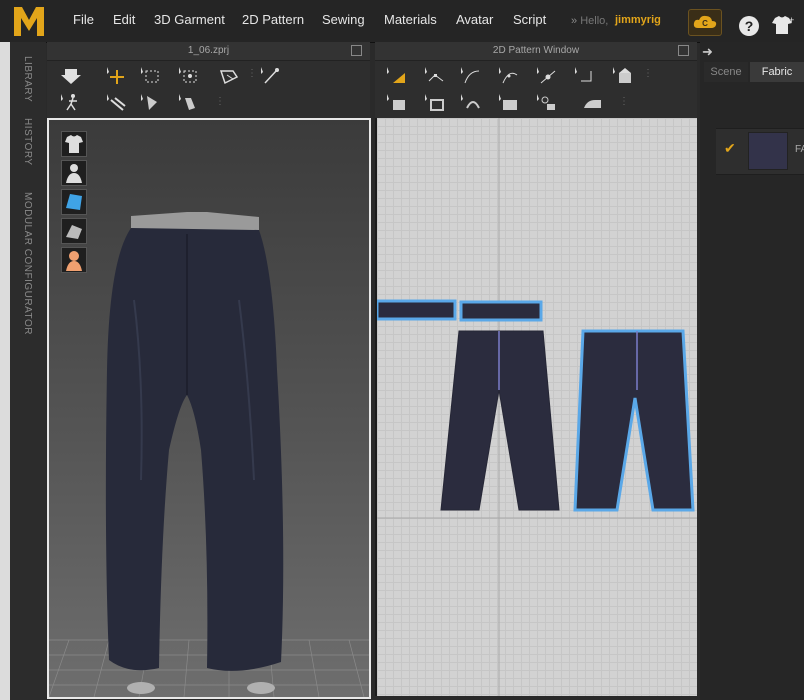  I want to click on pants-front-piece, so click(500, 420).